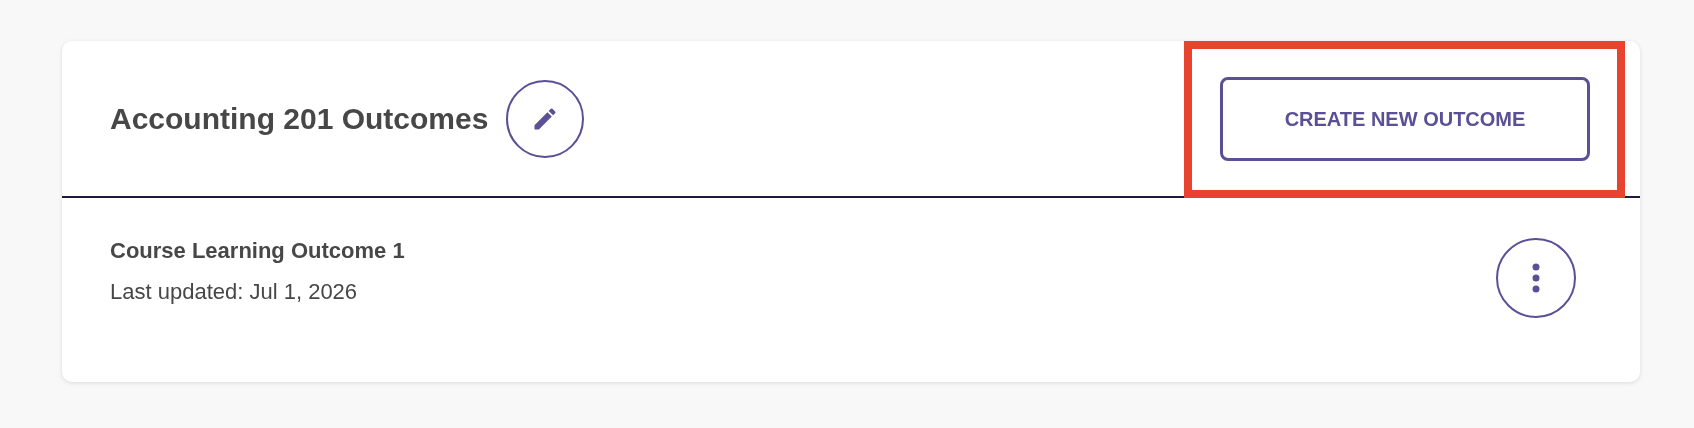 This screenshot has height=428, width=1694. Describe the element at coordinates (1405, 118) in the screenshot. I see `create-outcome-button: CREATE NEW OUTCOME` at that location.